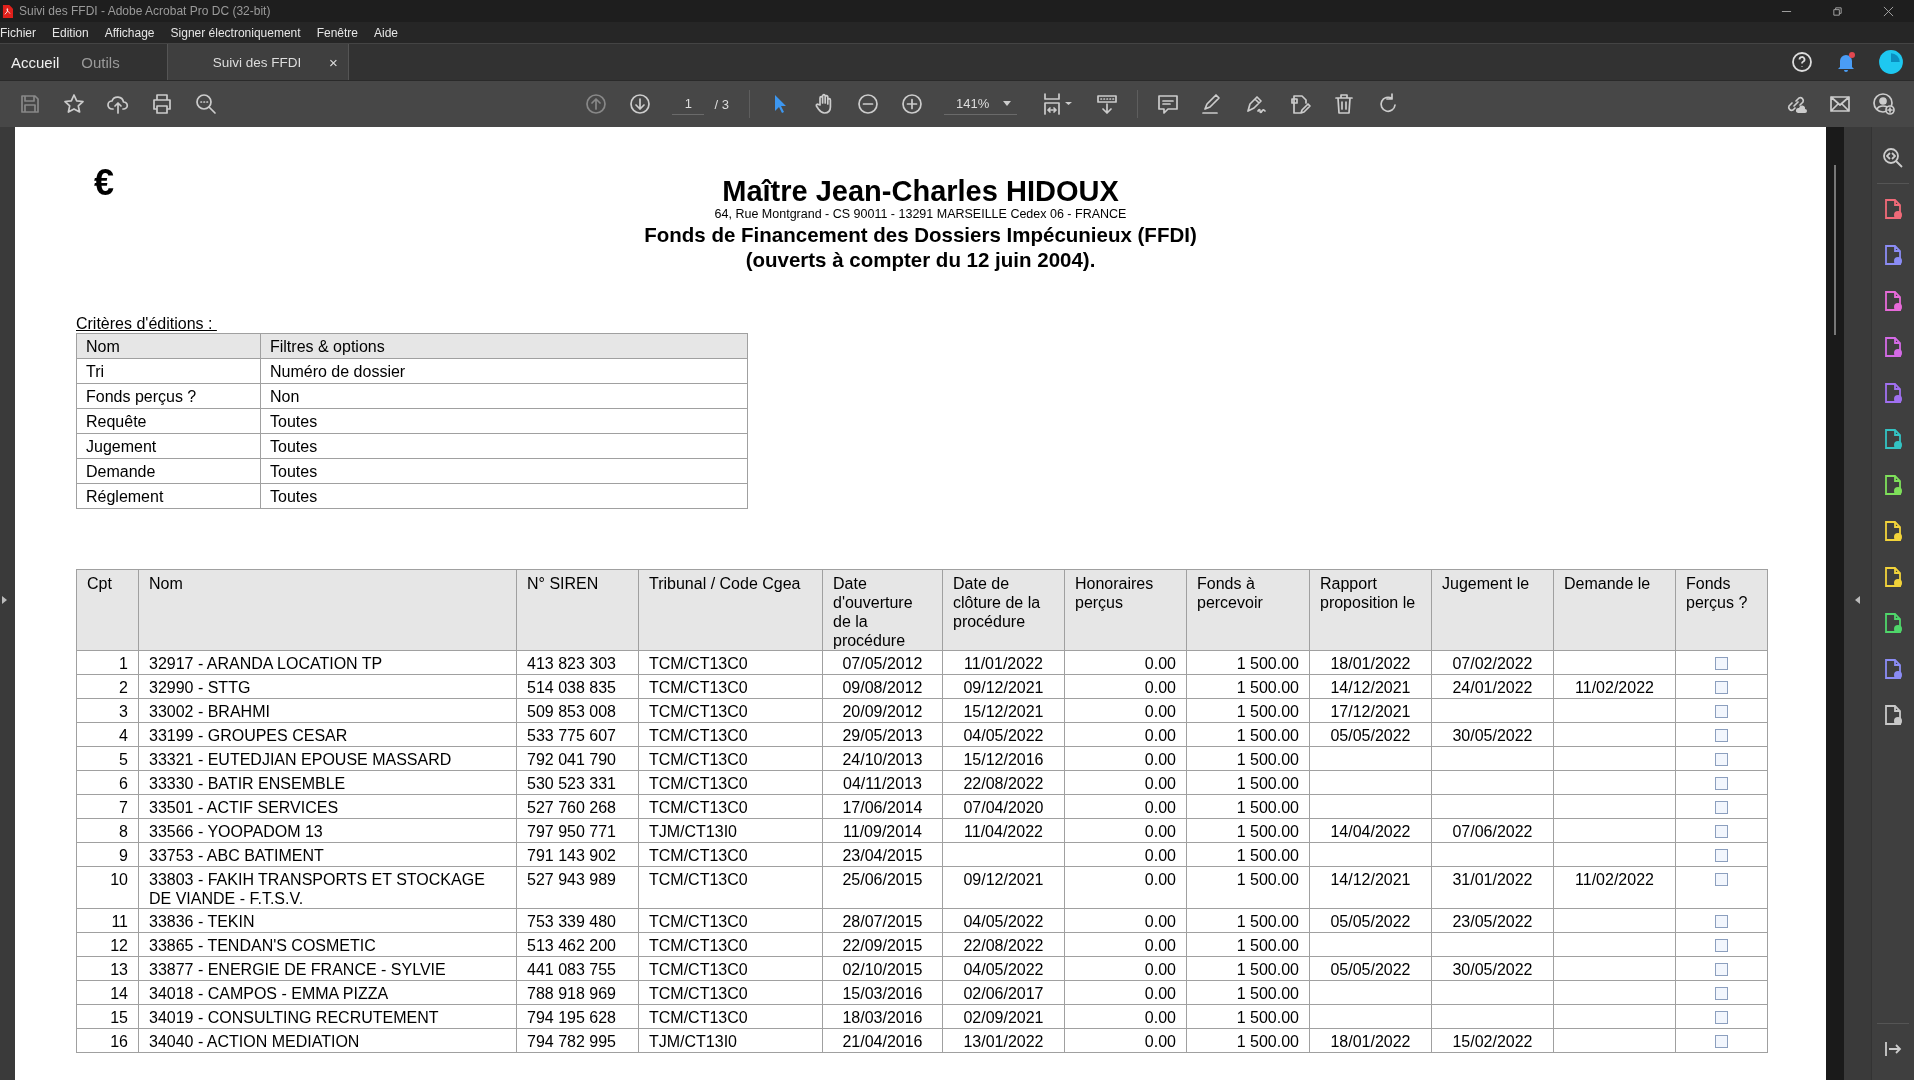  What do you see at coordinates (235, 32) in the screenshot?
I see `menu-item: Signer électroniquement` at bounding box center [235, 32].